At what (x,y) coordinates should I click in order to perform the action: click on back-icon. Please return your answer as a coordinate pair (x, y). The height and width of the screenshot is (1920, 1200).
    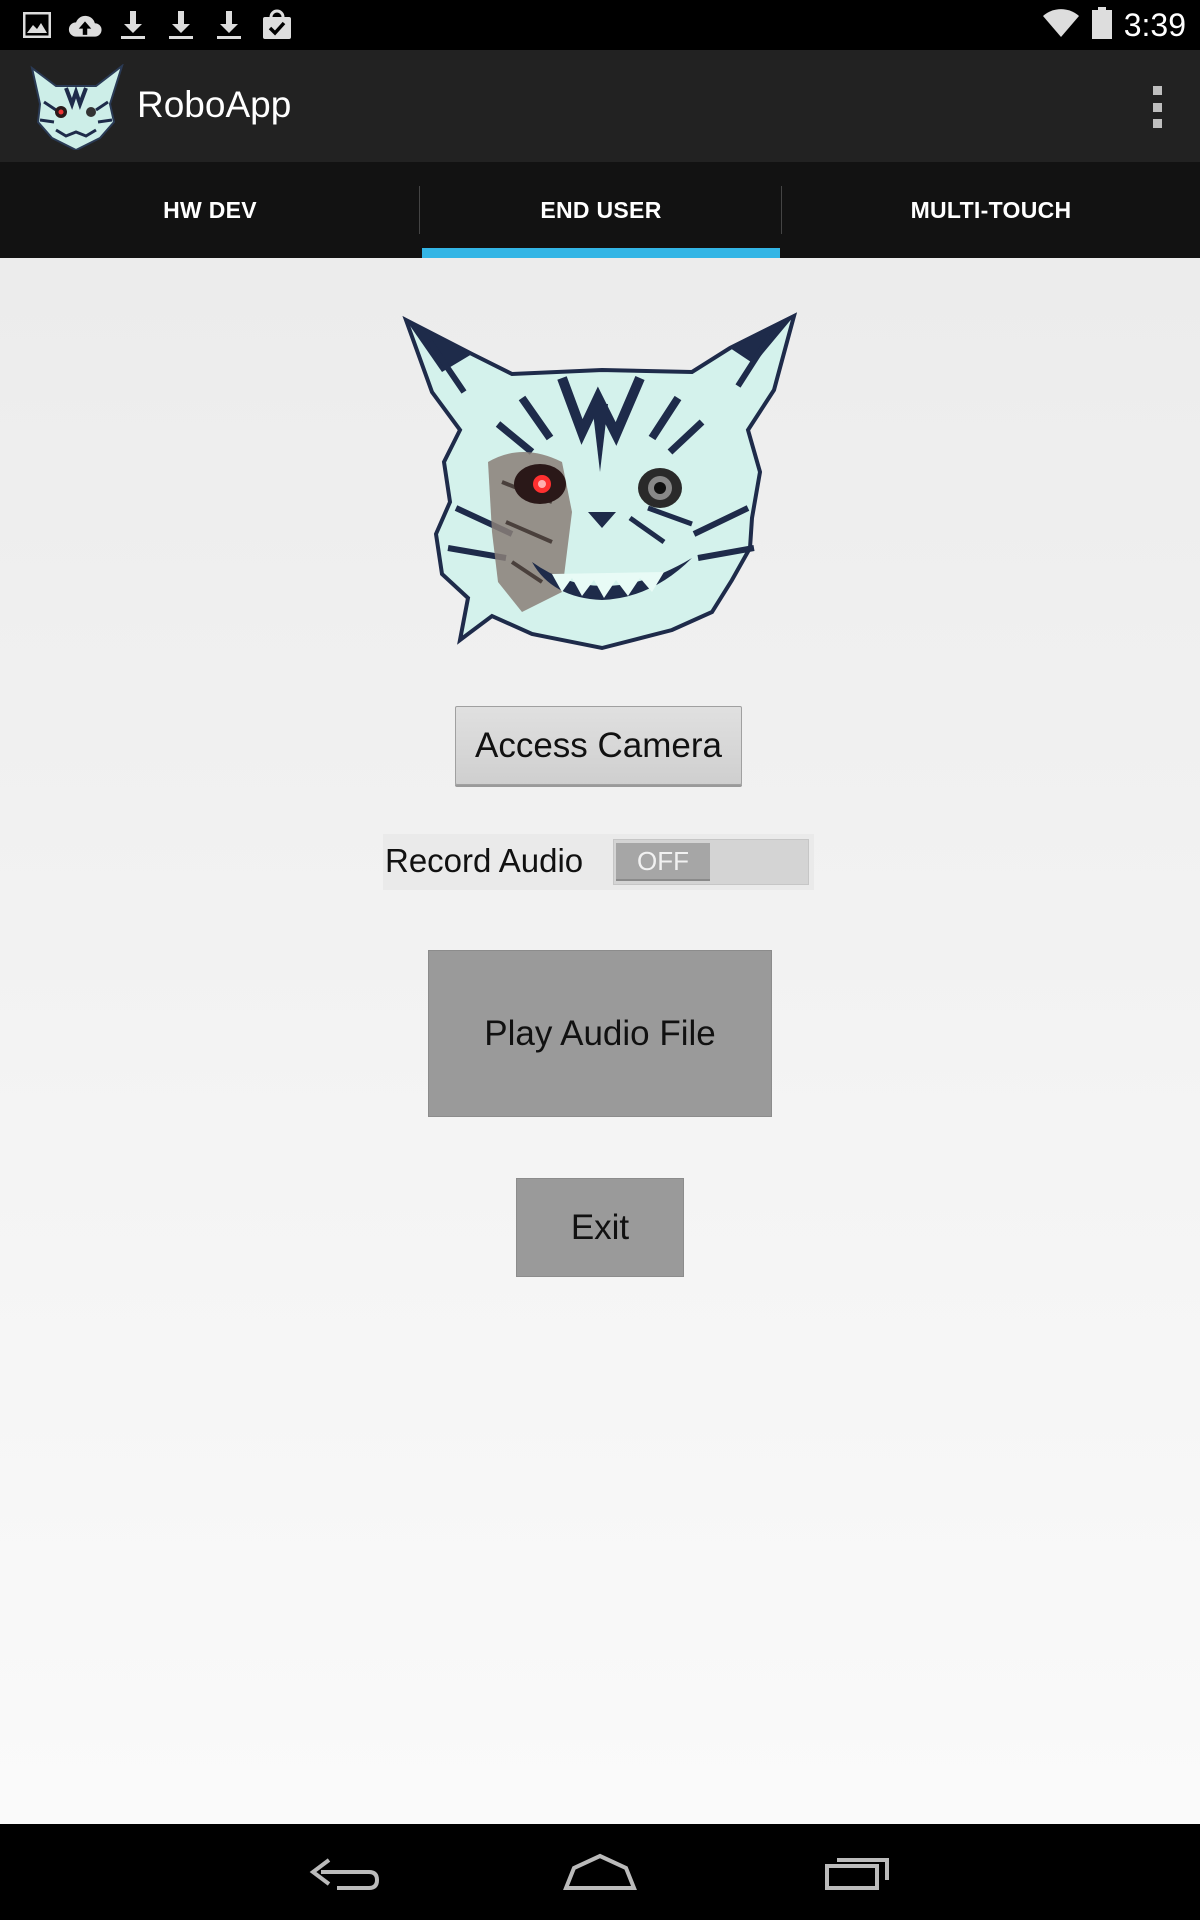
    Looking at the image, I should click on (343, 1872).